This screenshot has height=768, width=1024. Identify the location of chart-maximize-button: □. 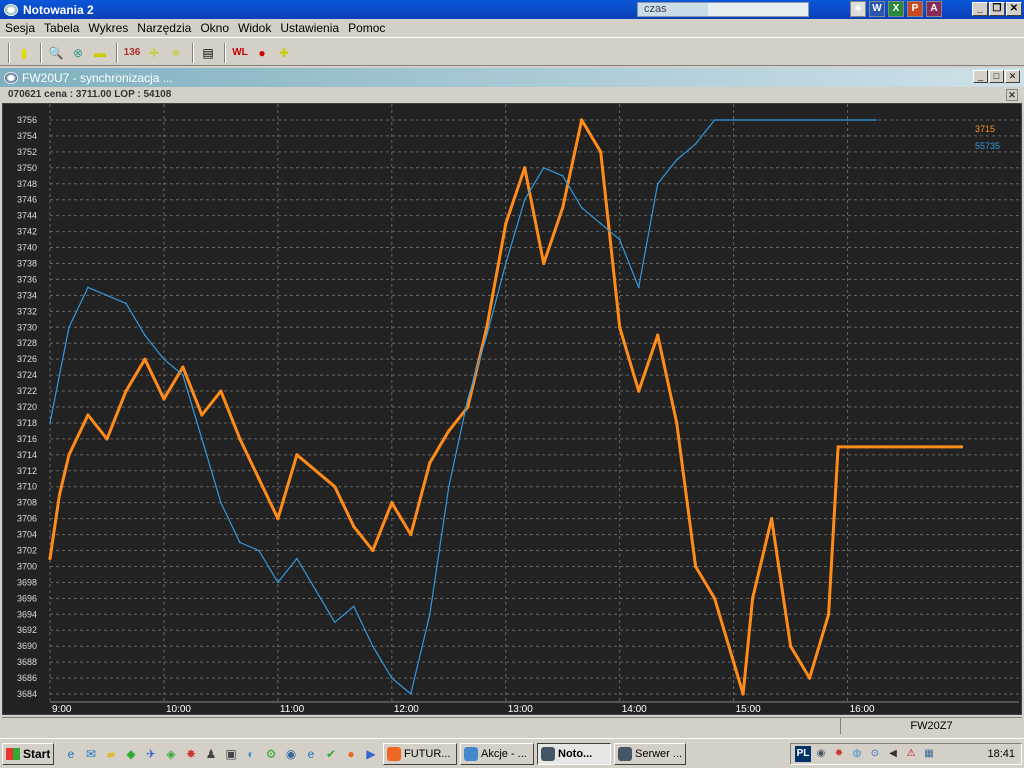
(996, 76).